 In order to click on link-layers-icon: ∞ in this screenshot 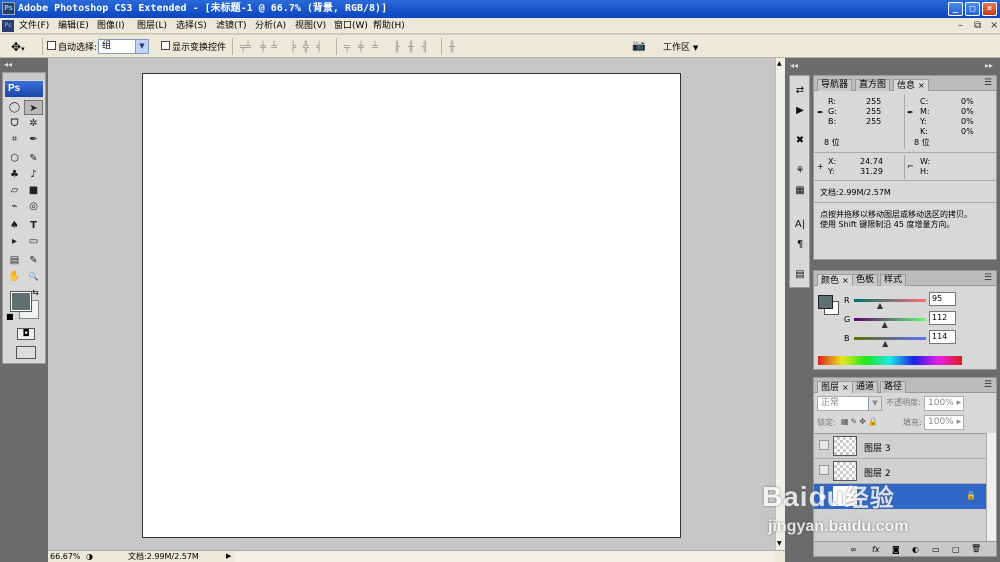, I will do `click(853, 550)`.